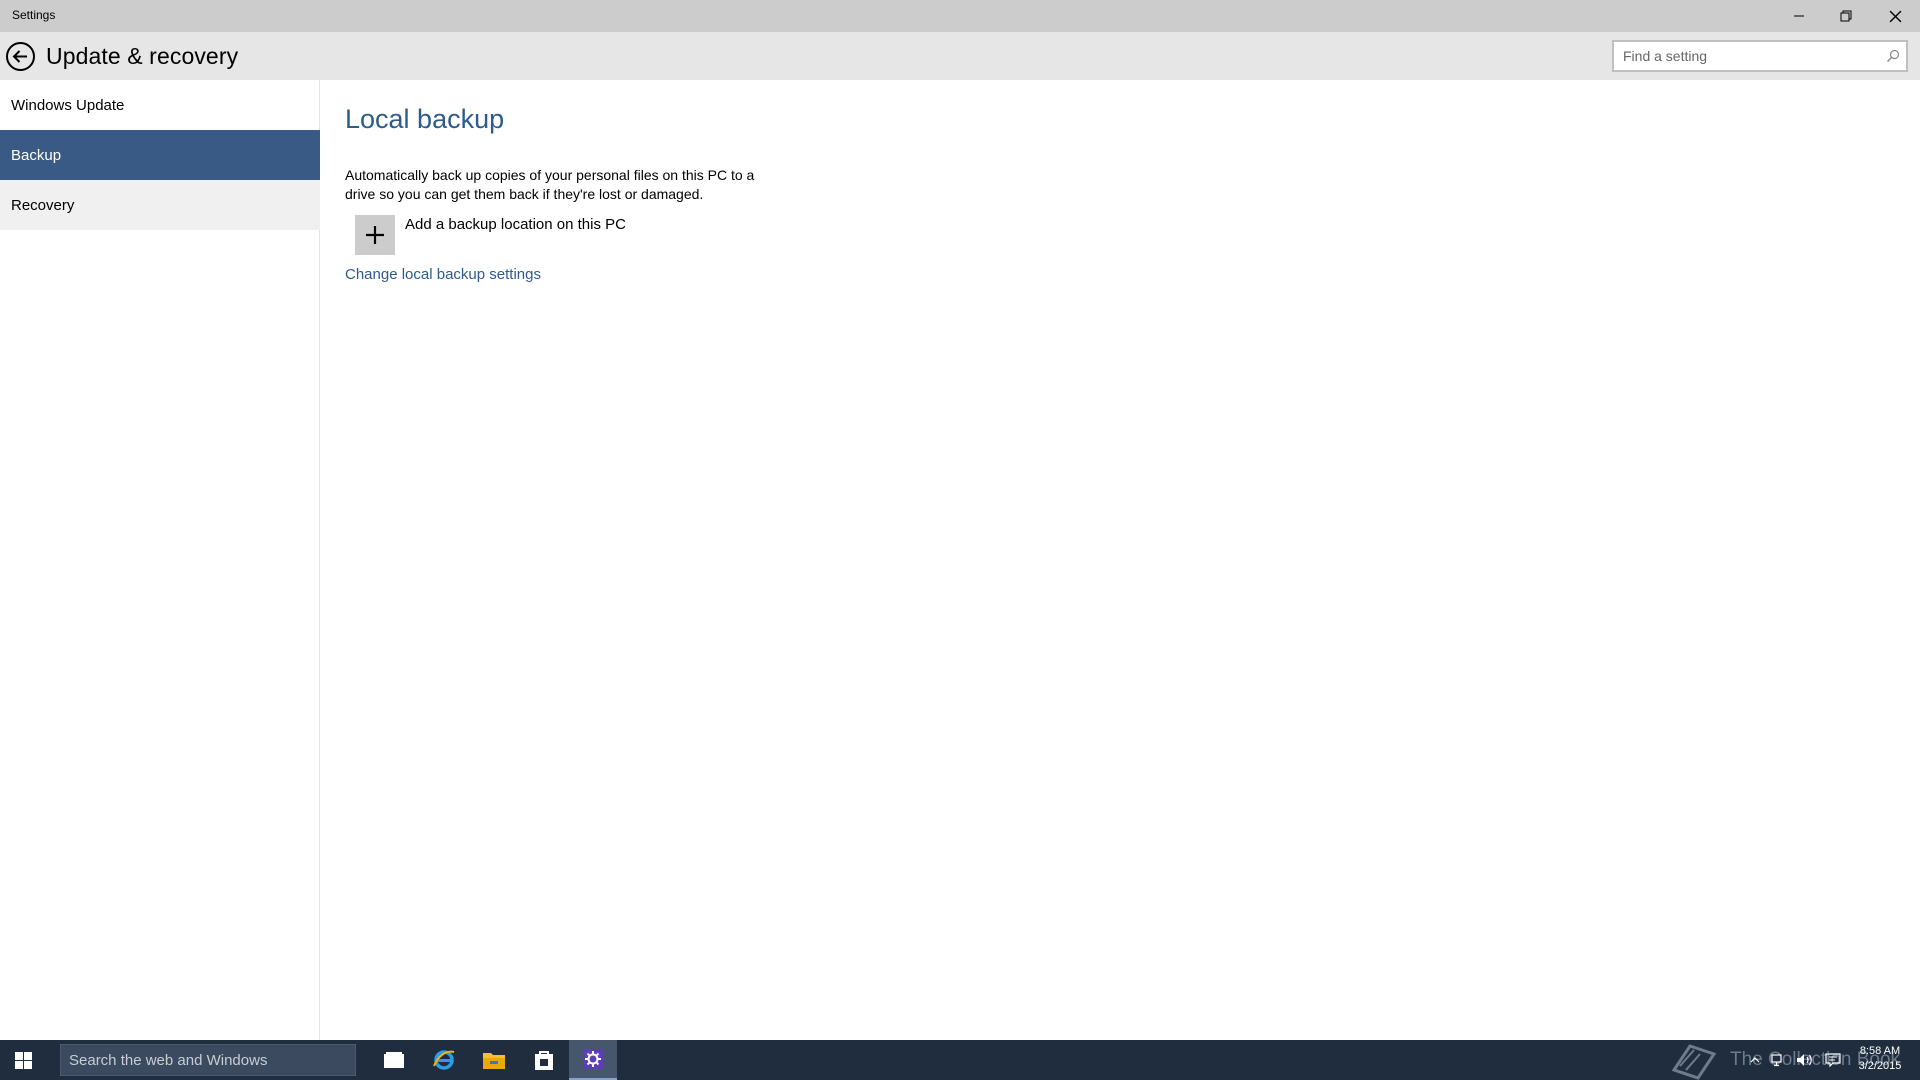  Describe the element at coordinates (1880, 1059) in the screenshot. I see `taskbar-clock: 8:58 AM 3/2/2015` at that location.